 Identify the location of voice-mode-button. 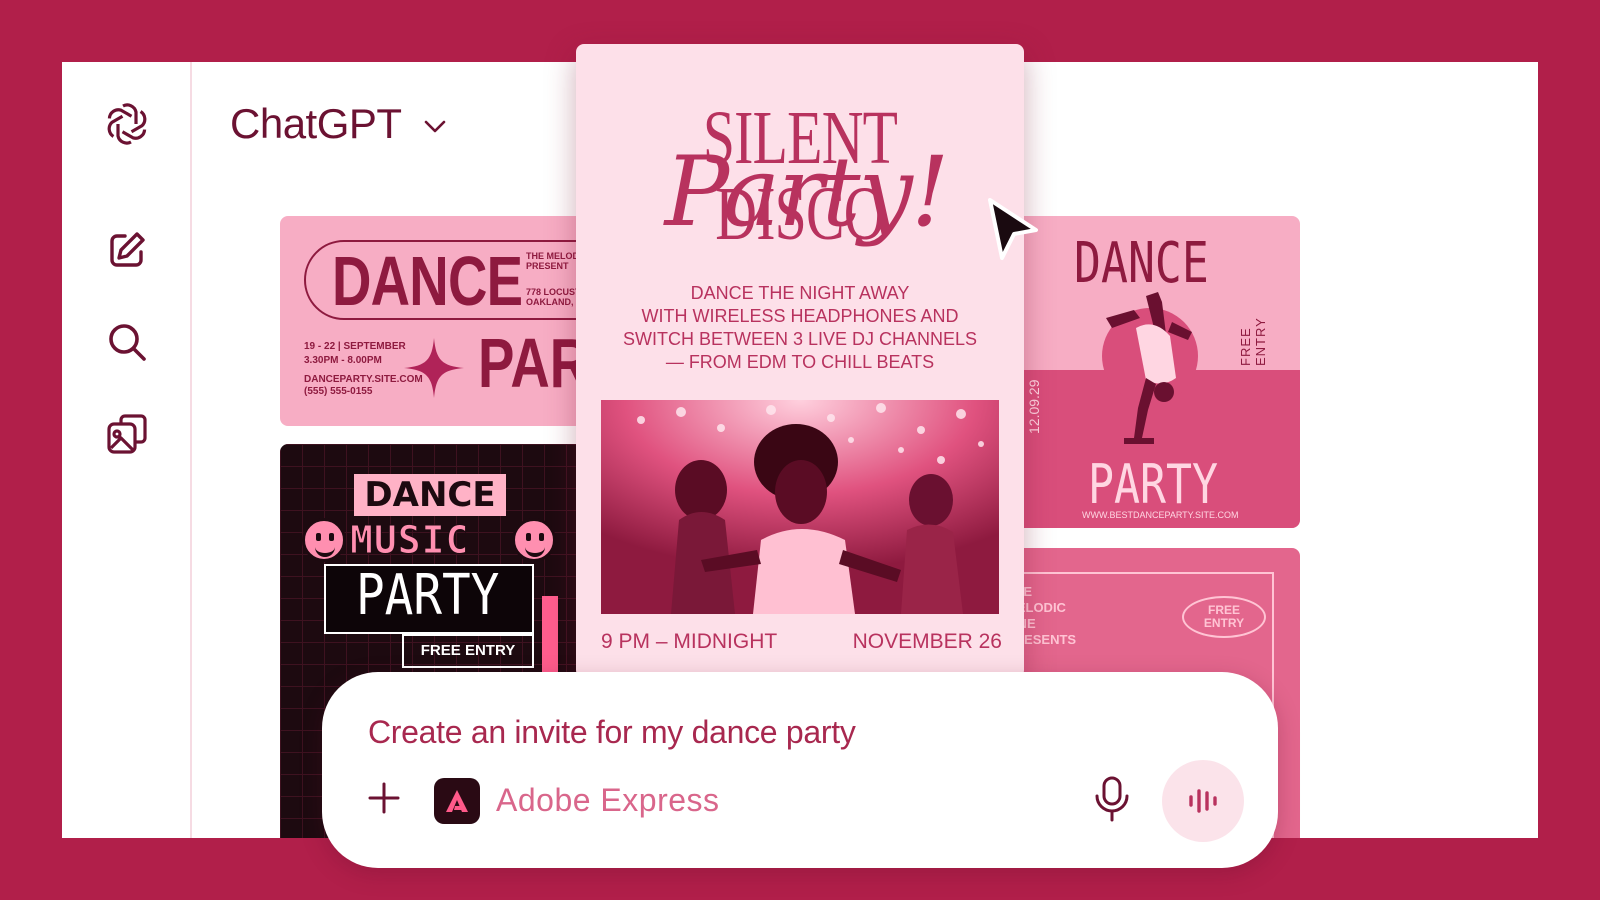
(1203, 801).